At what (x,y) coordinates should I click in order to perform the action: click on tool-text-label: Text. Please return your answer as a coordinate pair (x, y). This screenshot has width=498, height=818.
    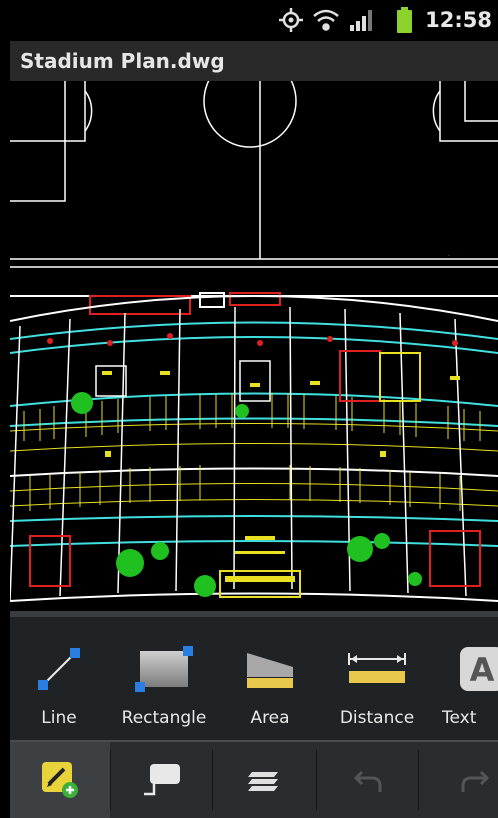
    Looking at the image, I should click on (459, 718).